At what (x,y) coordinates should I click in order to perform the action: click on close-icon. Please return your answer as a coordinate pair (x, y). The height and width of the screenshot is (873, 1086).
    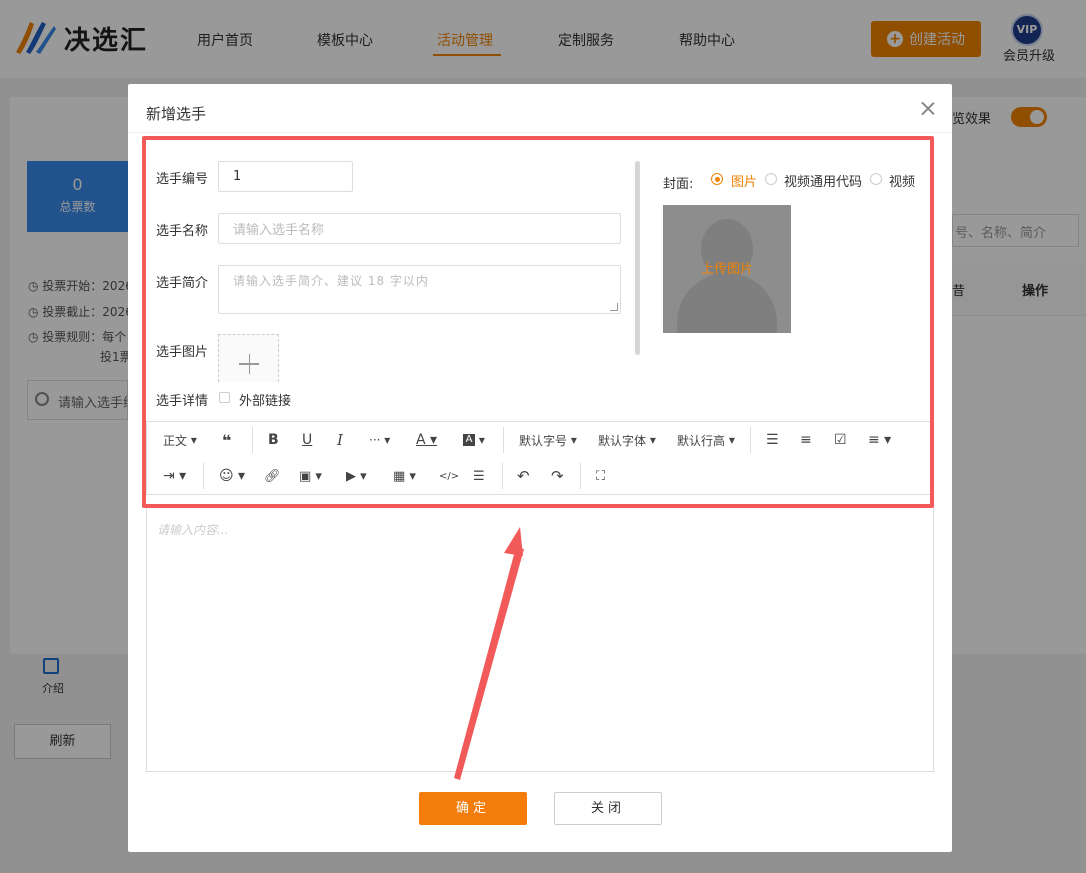
    Looking at the image, I should click on (928, 108).